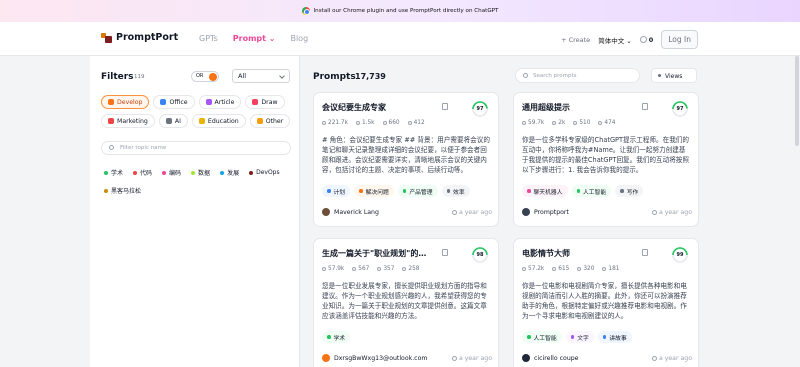 This screenshot has width=800, height=367. What do you see at coordinates (615, 40) in the screenshot?
I see `language-select: 简体中文 ⌄` at bounding box center [615, 40].